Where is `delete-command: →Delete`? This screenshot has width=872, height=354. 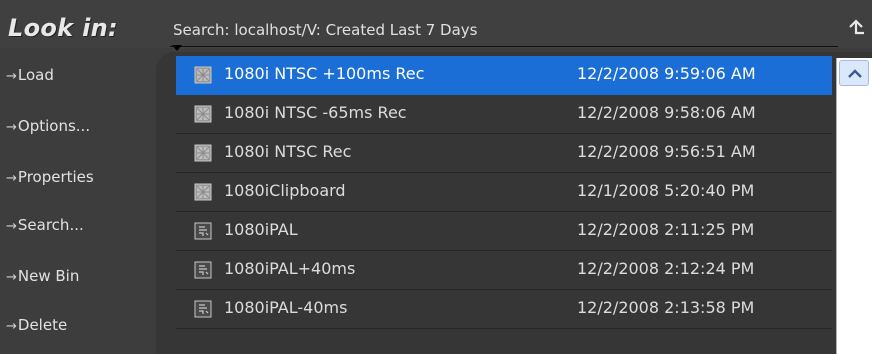
delete-command: →Delete is located at coordinates (36, 328).